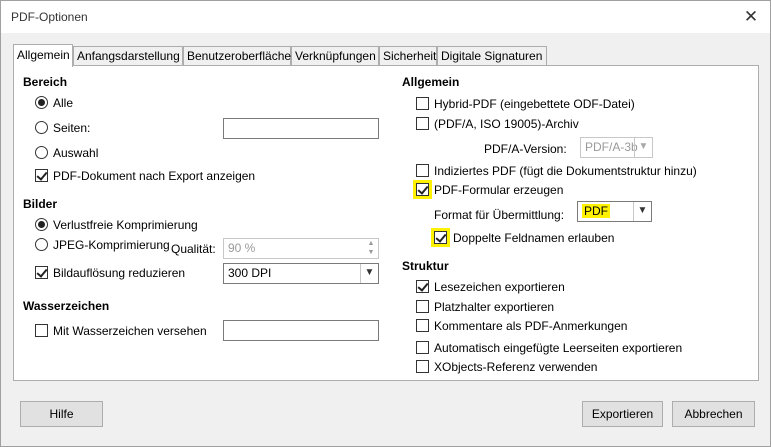 The image size is (771, 447). What do you see at coordinates (431, 82) in the screenshot?
I see `allgemein-heading: Allgemein` at bounding box center [431, 82].